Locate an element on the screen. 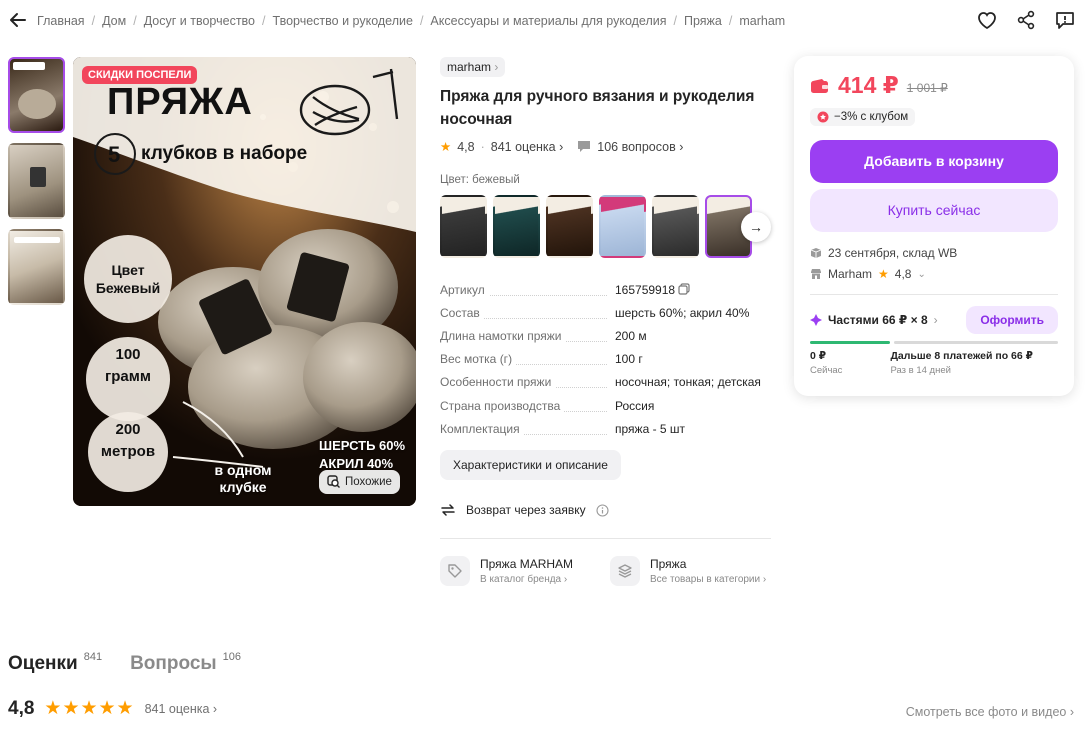 This screenshot has width=1090, height=729. add-to-cart-button: Добавить в корзину is located at coordinates (934, 161).